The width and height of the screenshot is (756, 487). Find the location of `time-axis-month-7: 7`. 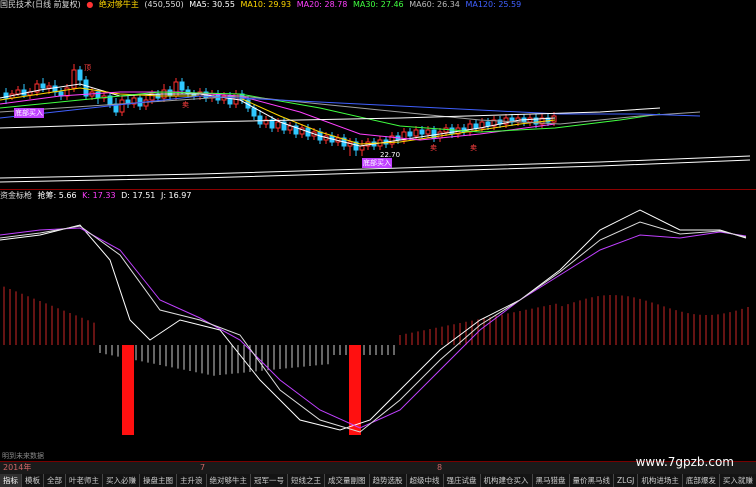

time-axis-month-7: 7 is located at coordinates (203, 467).